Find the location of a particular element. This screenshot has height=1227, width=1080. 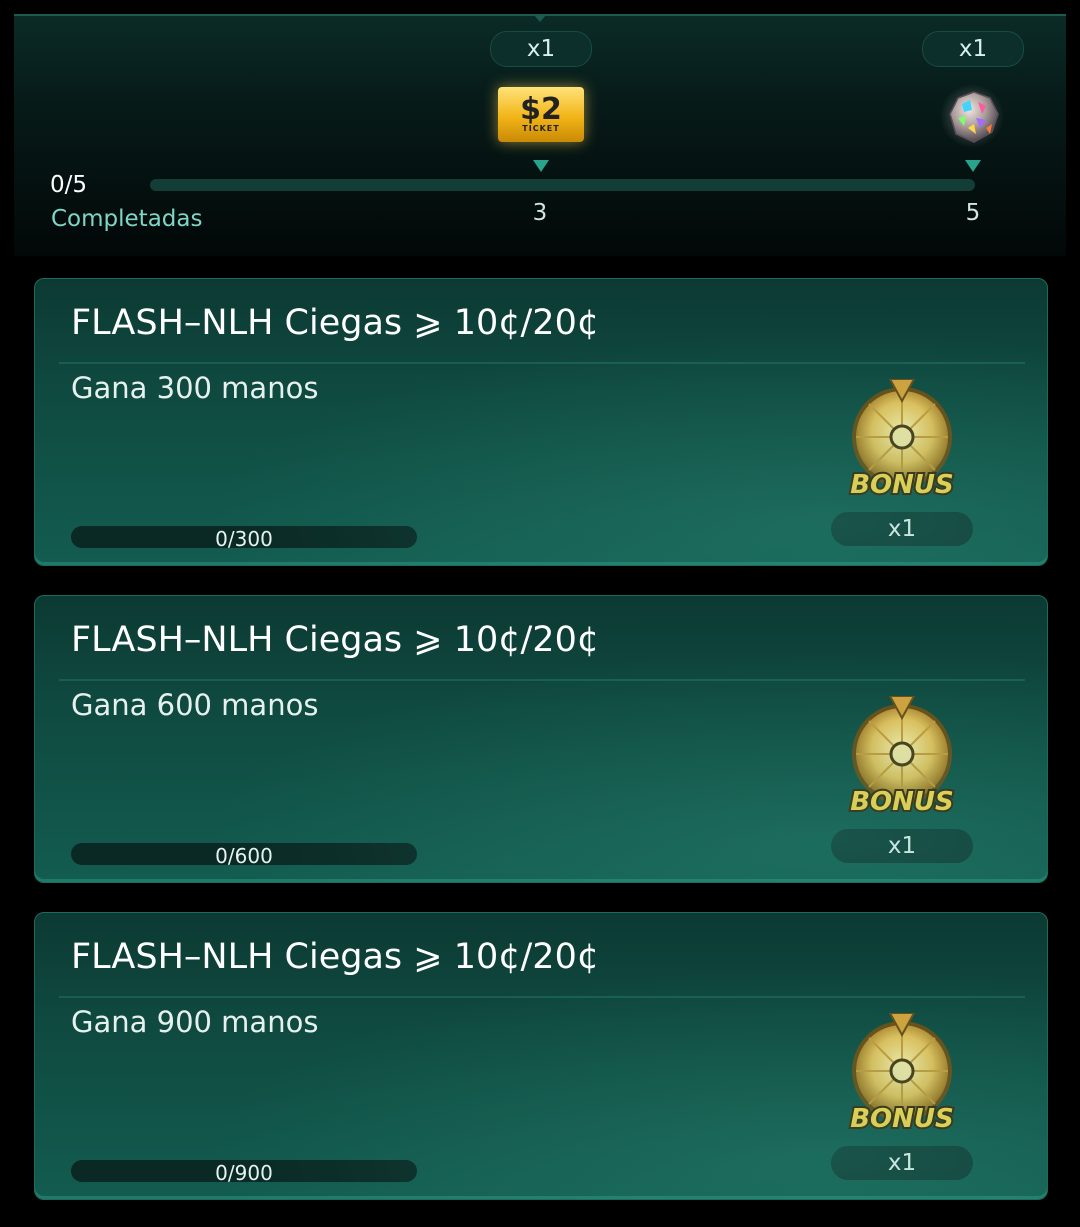

milestone-2-step: 5 is located at coordinates (973, 213).